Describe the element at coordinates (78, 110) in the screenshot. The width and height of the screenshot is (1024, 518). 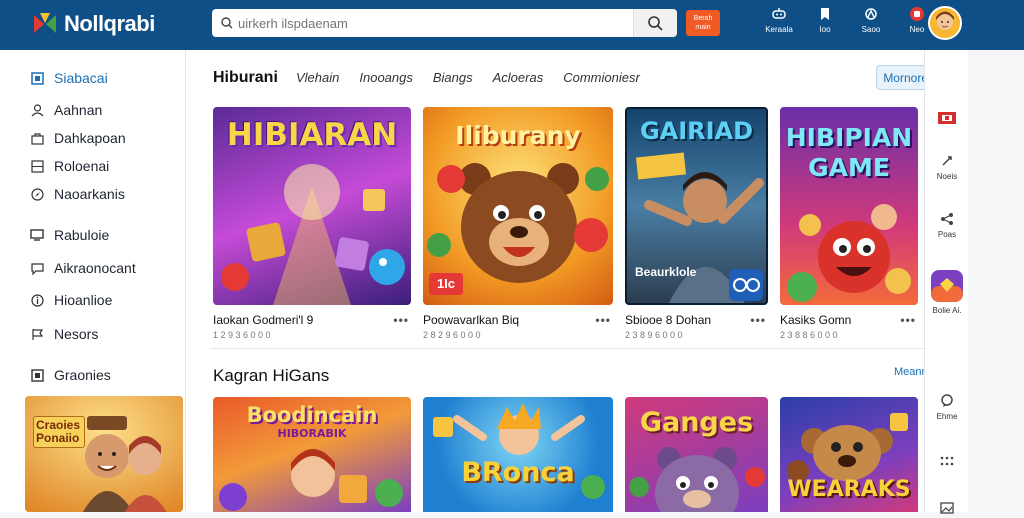
I see `sidebar-item-label: Aahnan` at that location.